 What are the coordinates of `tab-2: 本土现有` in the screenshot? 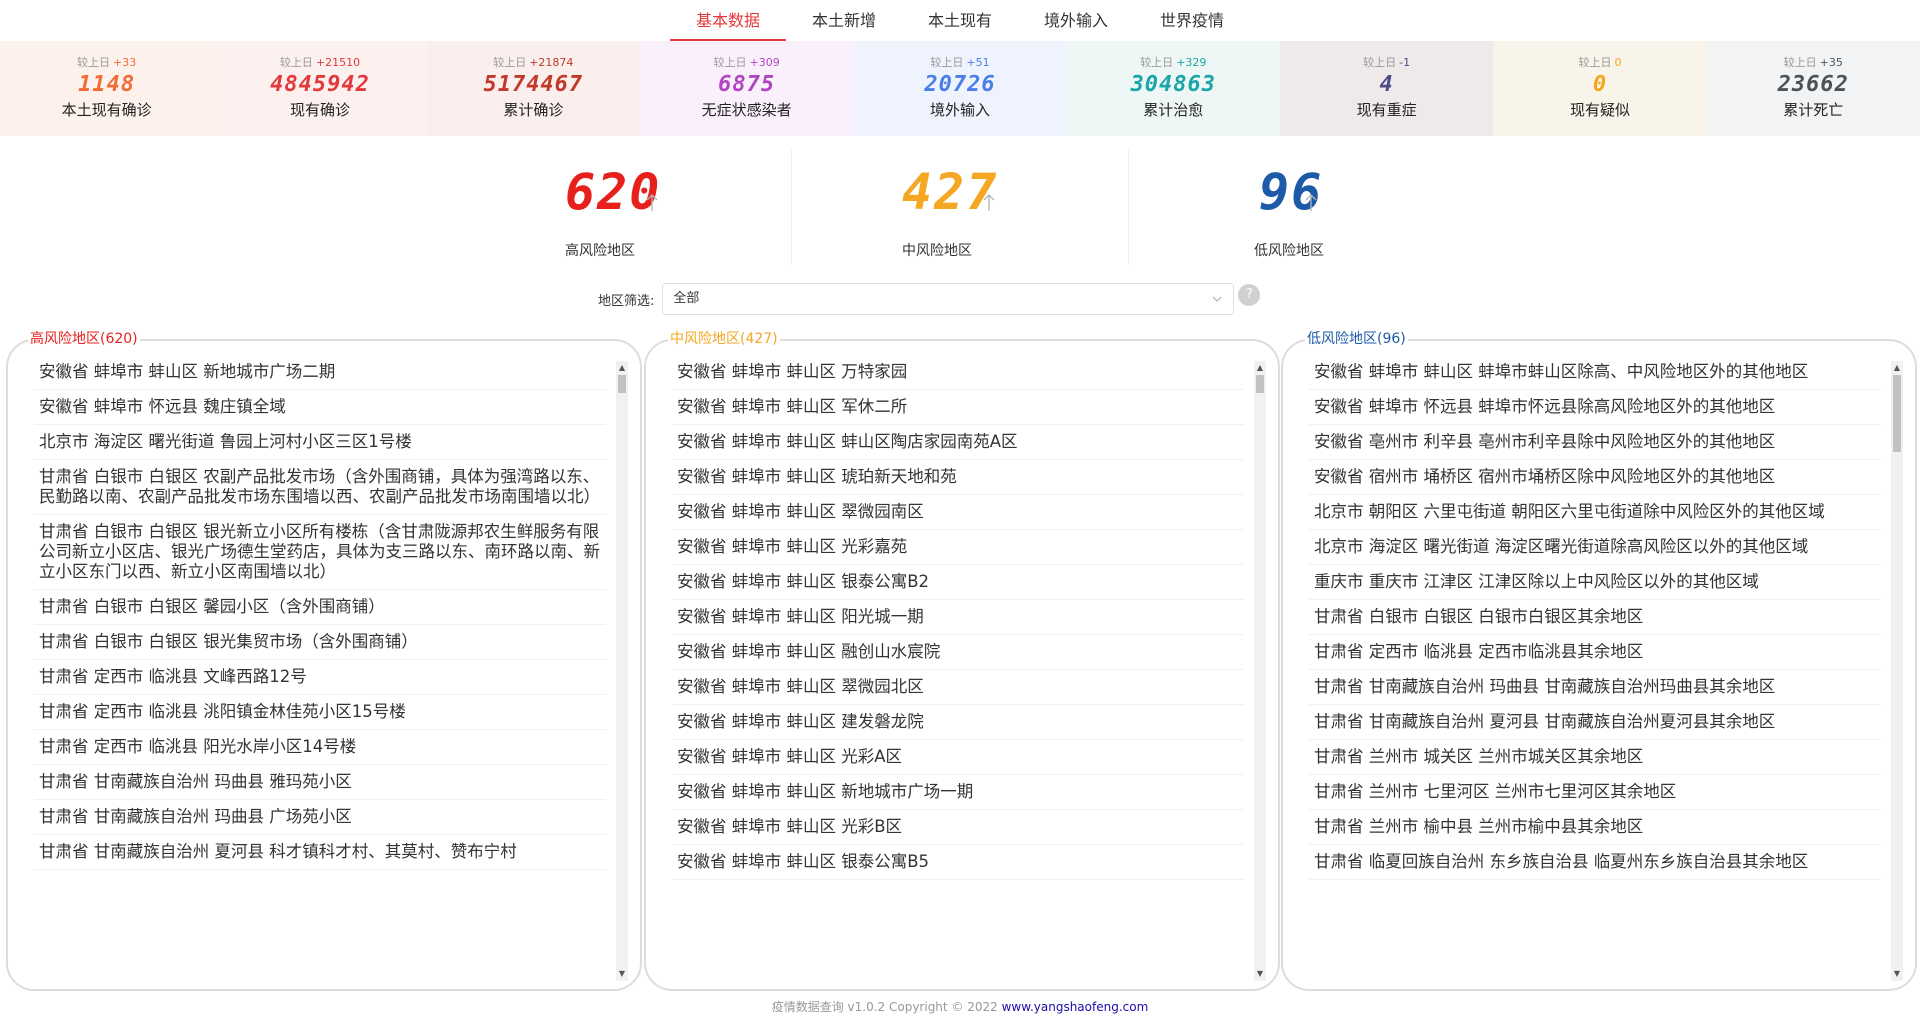 It's located at (960, 20).